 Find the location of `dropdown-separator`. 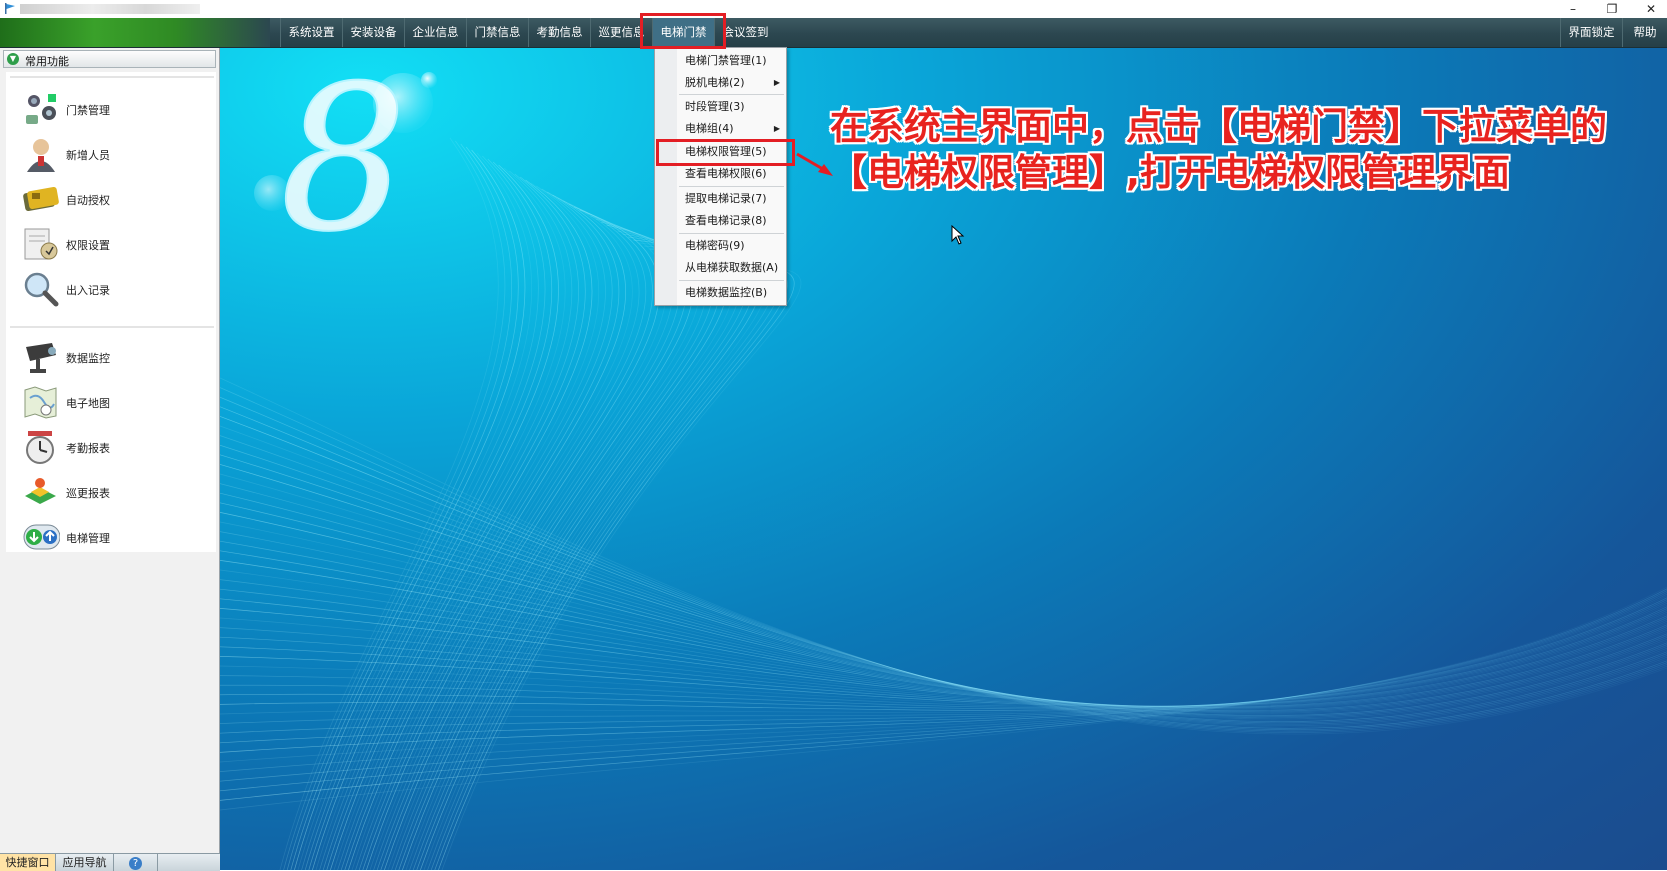

dropdown-separator is located at coordinates (731, 94).